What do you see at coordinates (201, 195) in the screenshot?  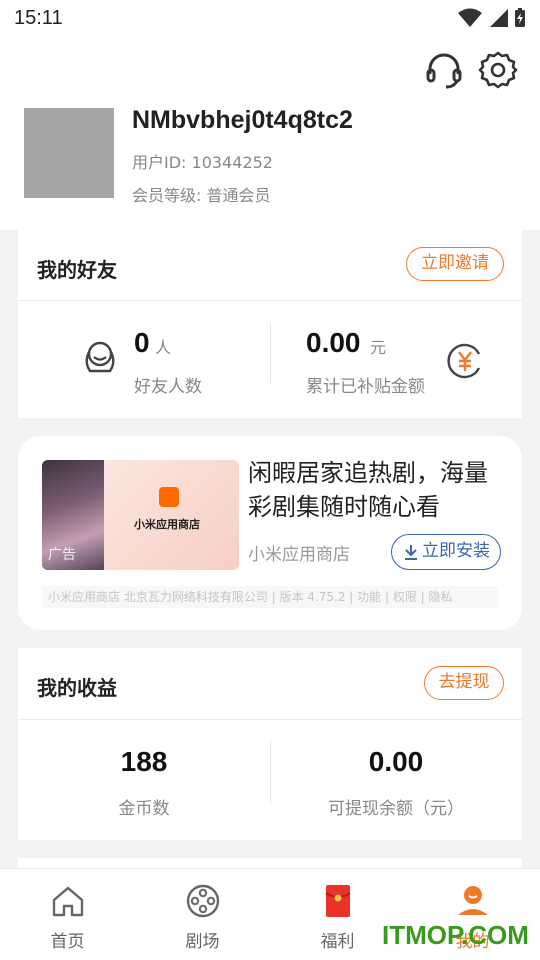 I see `member-level: 会员等级: 普通会员` at bounding box center [201, 195].